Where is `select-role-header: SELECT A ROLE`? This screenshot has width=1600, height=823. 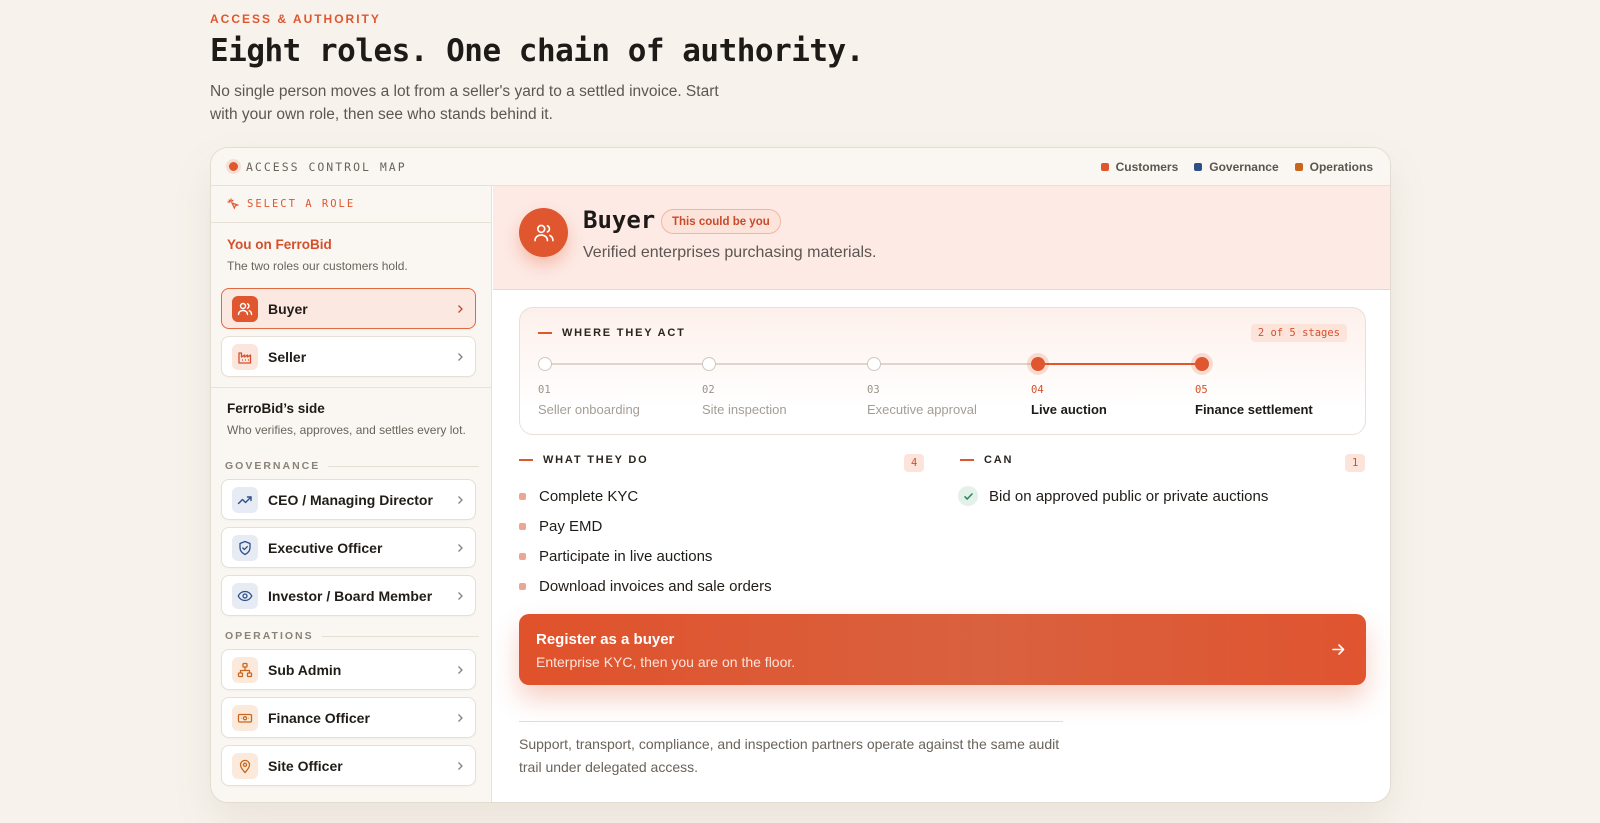 select-role-header: SELECT A ROLE is located at coordinates (351, 204).